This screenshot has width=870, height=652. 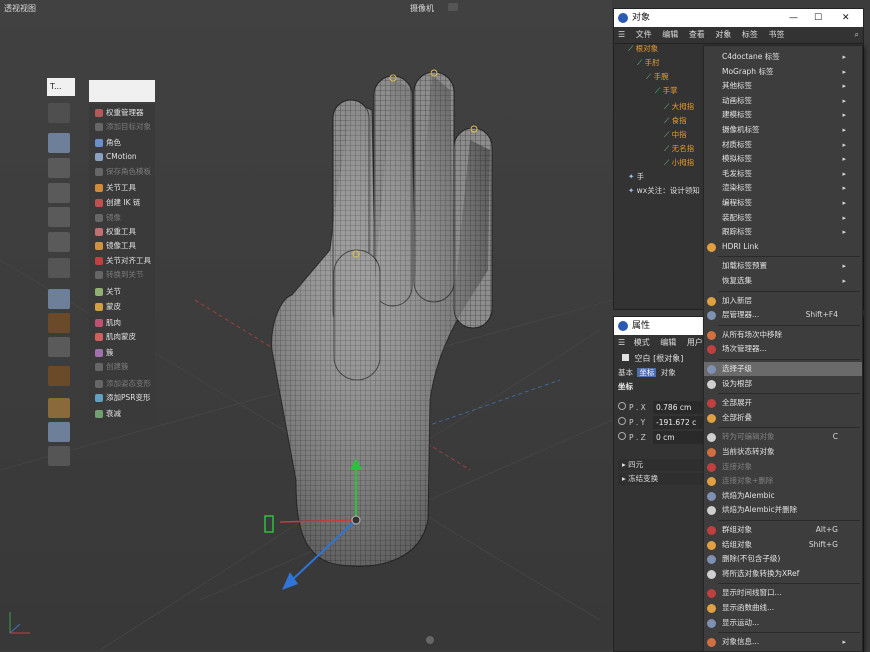 What do you see at coordinates (657, 76) in the screenshot?
I see `tree-item: ⟋ 手腕` at bounding box center [657, 76].